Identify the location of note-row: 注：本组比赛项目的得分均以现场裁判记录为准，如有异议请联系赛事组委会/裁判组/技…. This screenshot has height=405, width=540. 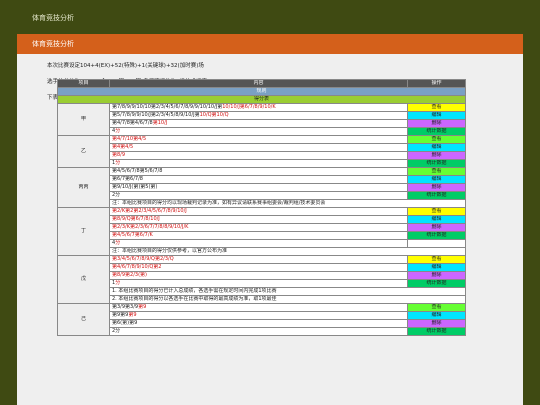
(262, 203).